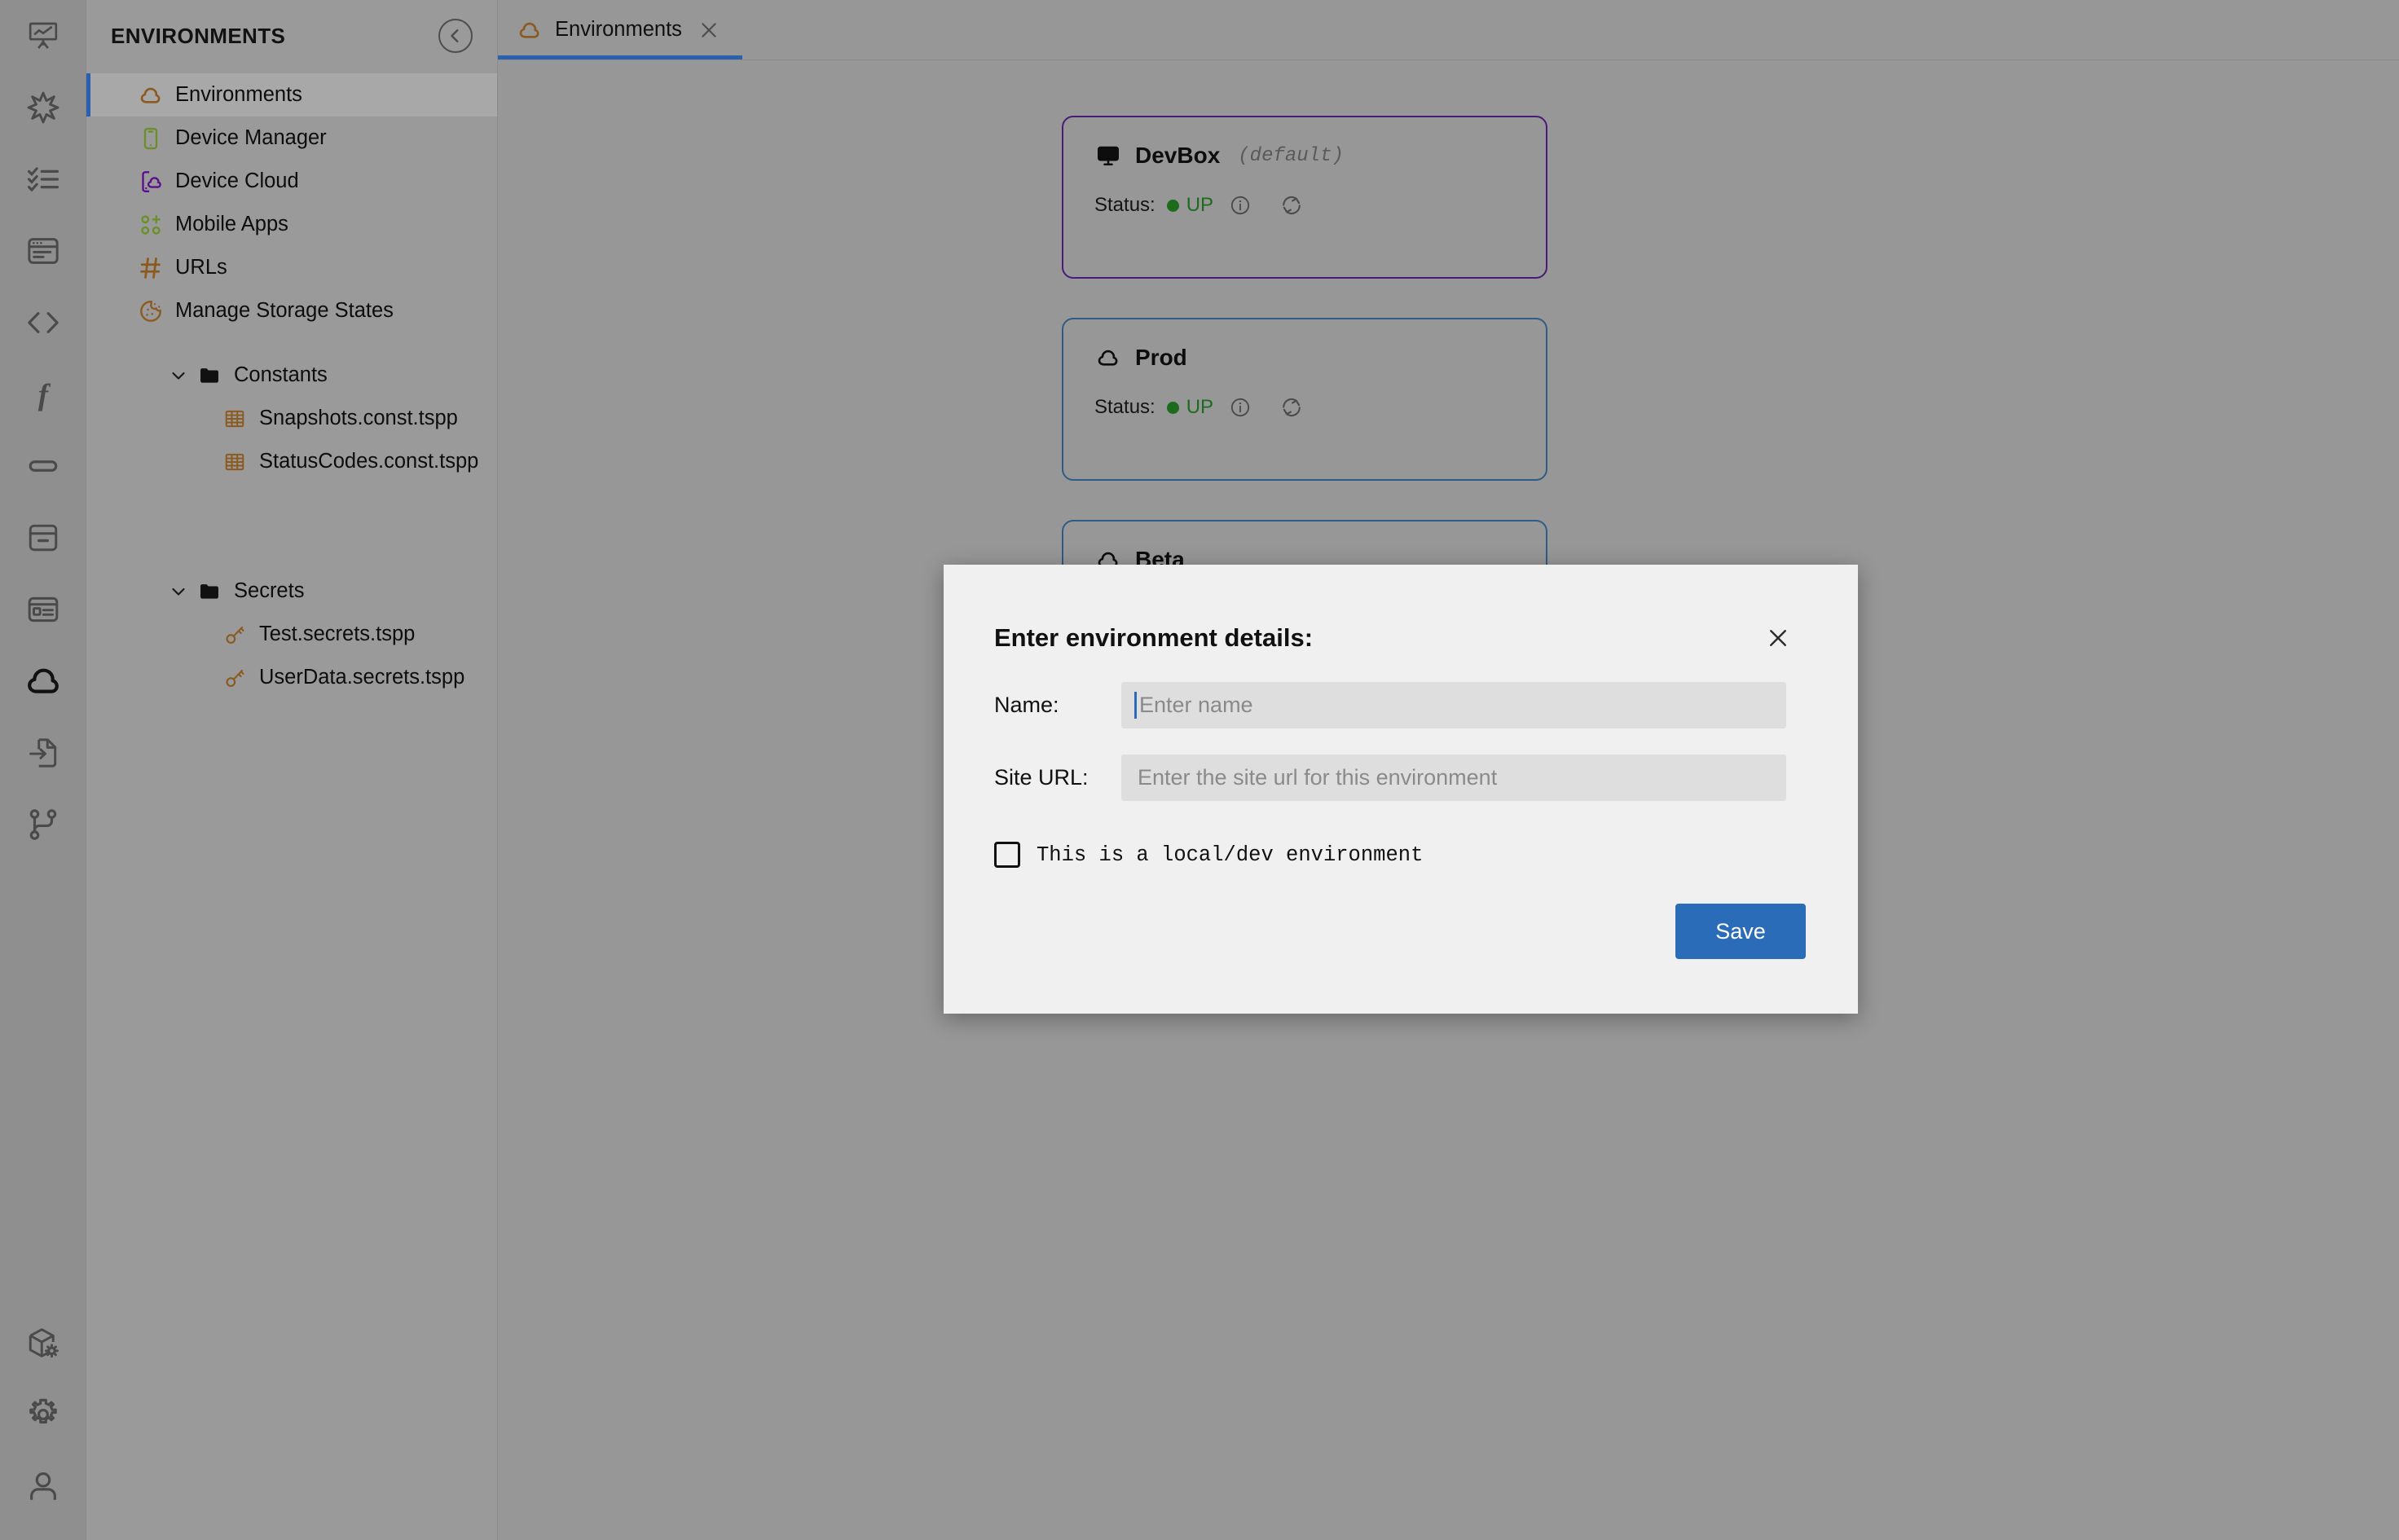 The height and width of the screenshot is (1540, 2399). I want to click on name-label: Name:, so click(1026, 705).